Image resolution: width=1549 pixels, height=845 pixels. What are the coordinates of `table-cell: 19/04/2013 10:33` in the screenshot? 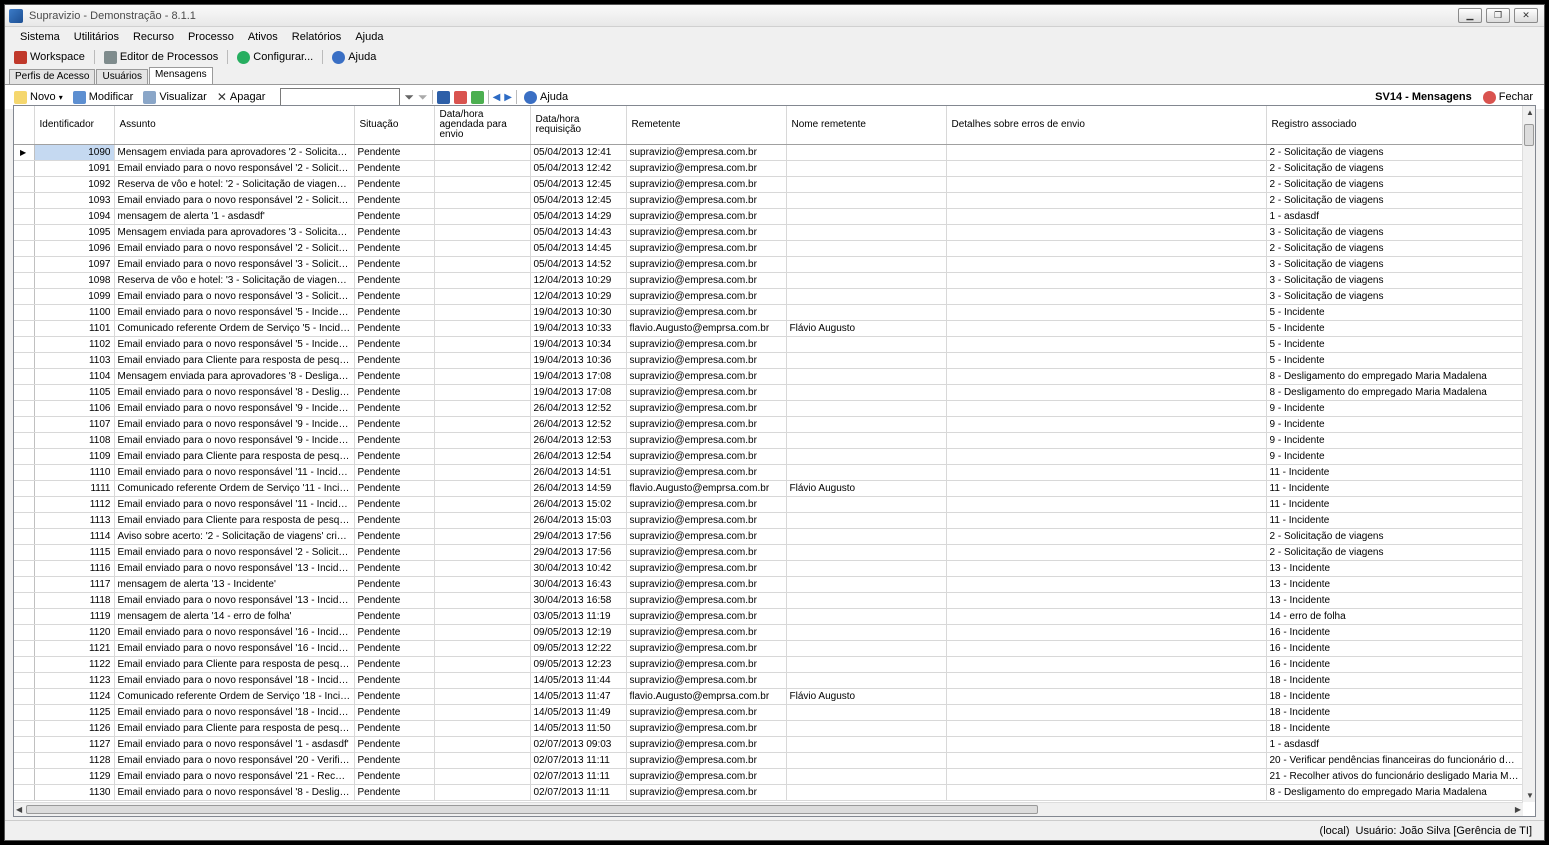 It's located at (578, 328).